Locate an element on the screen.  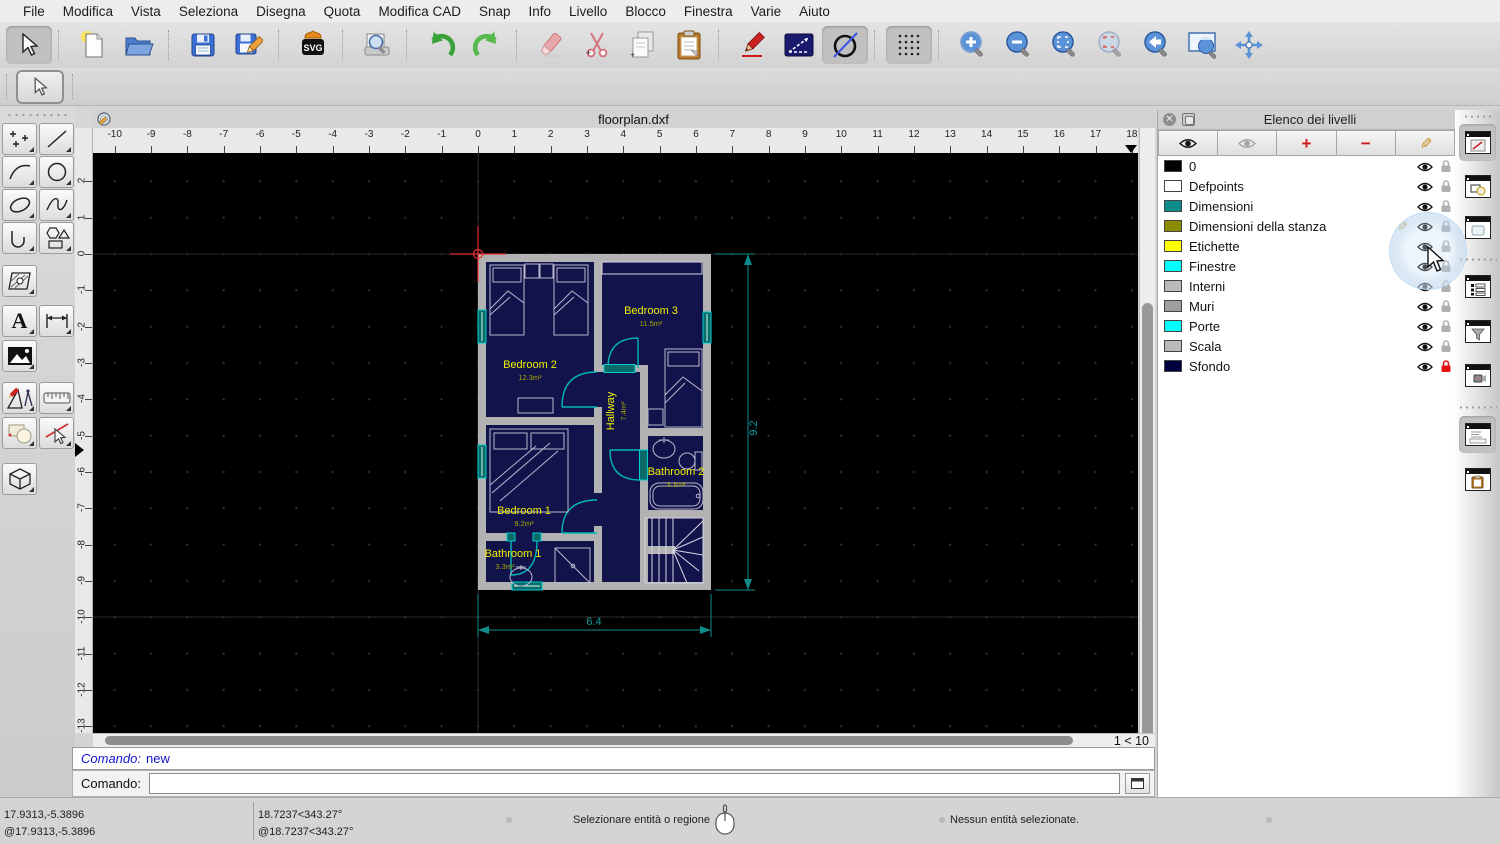
menu-seleziona: Seleziona is located at coordinates (208, 11).